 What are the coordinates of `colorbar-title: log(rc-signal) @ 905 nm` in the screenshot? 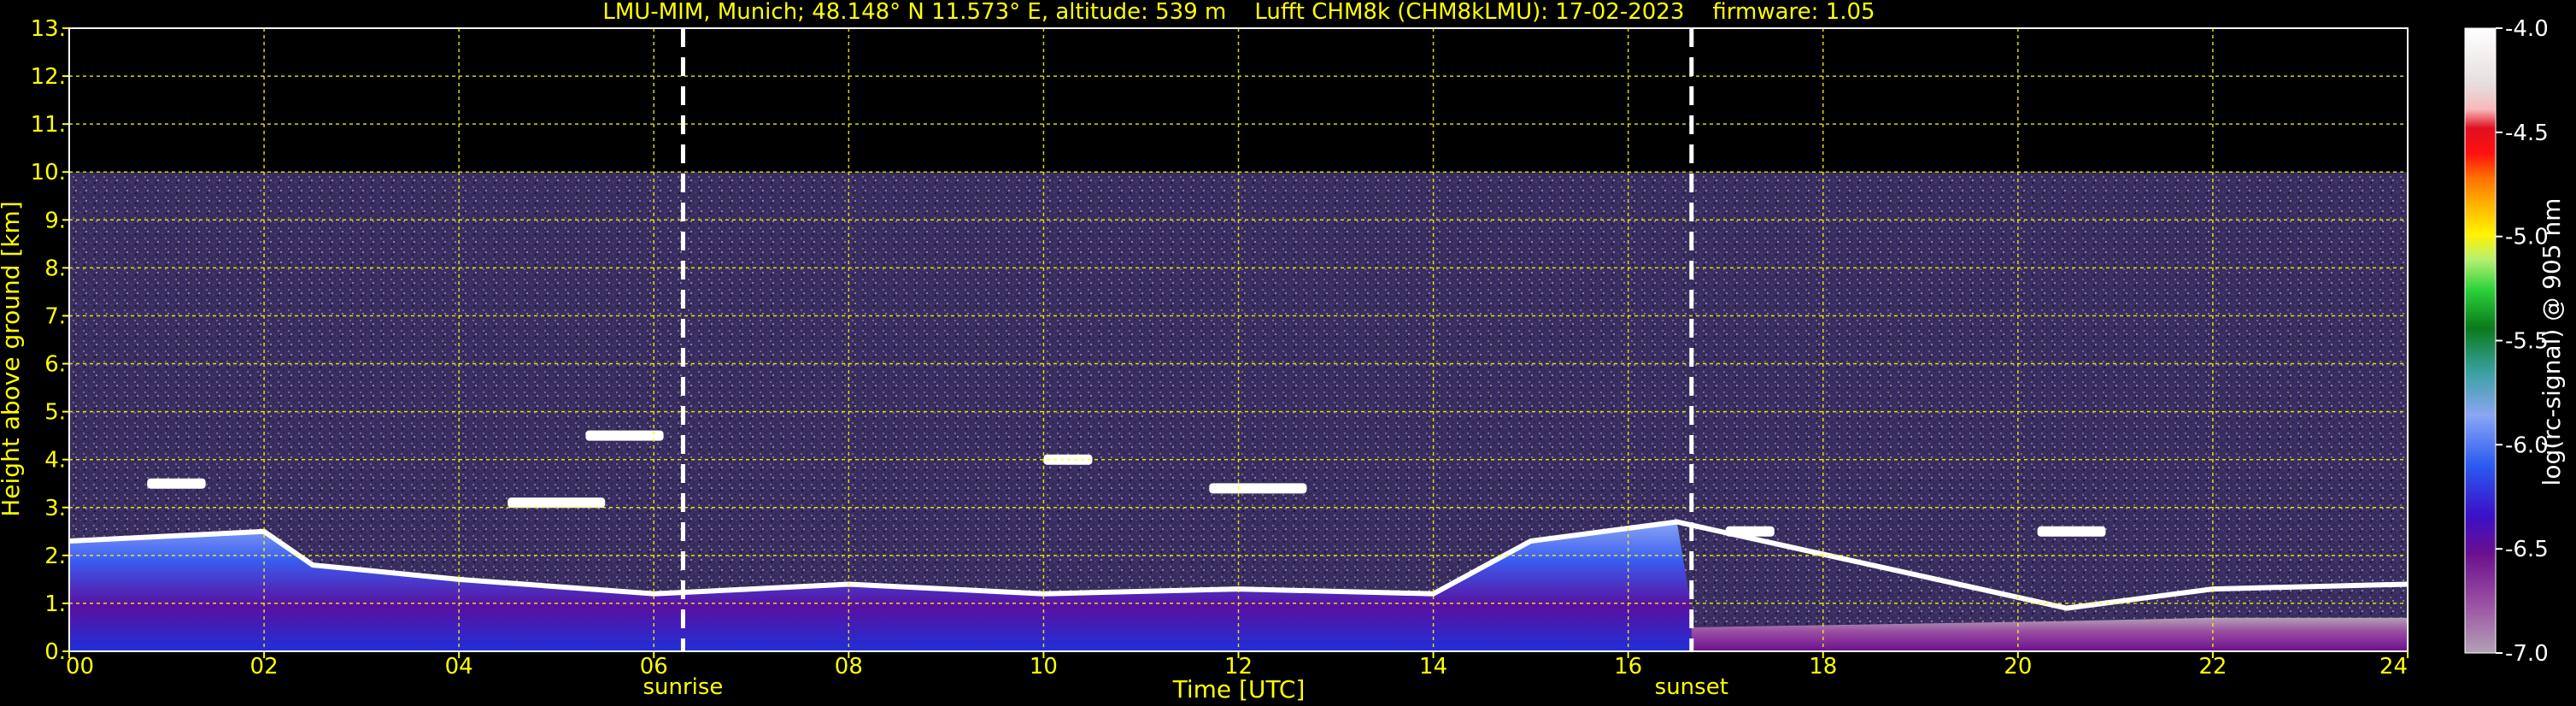 It's located at (2552, 342).